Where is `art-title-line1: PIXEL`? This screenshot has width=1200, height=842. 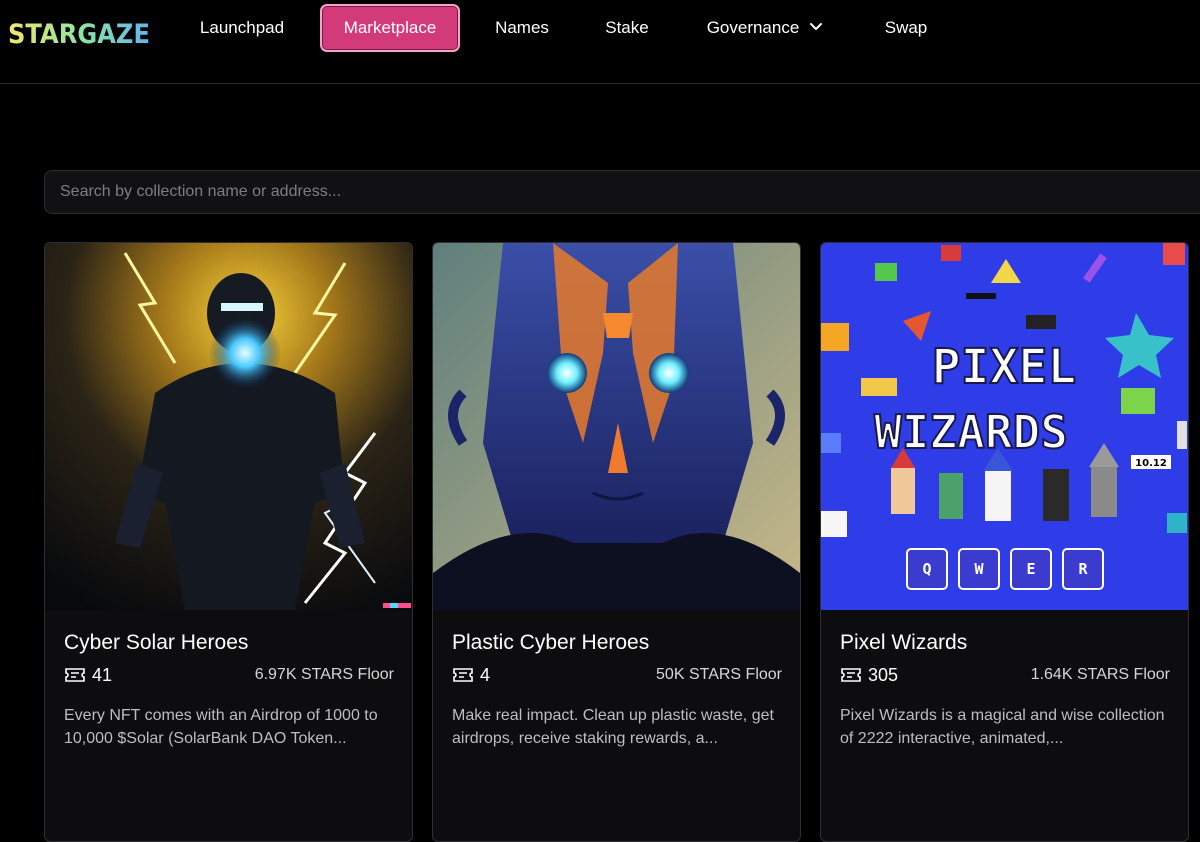
art-title-line1: PIXEL is located at coordinates (1004, 367).